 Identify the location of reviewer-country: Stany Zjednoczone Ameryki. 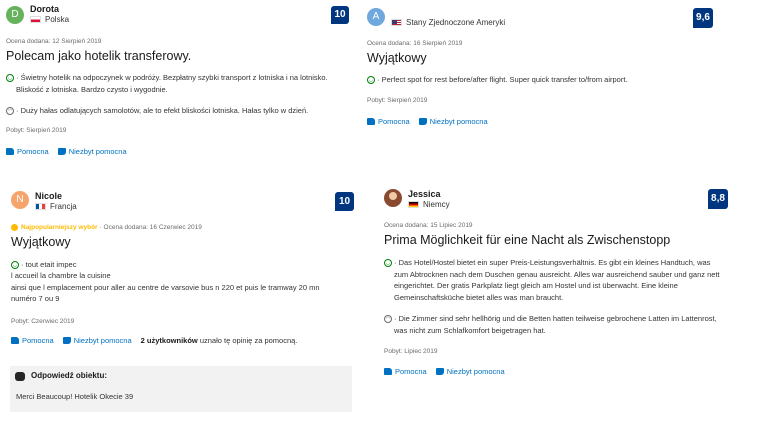
(448, 22).